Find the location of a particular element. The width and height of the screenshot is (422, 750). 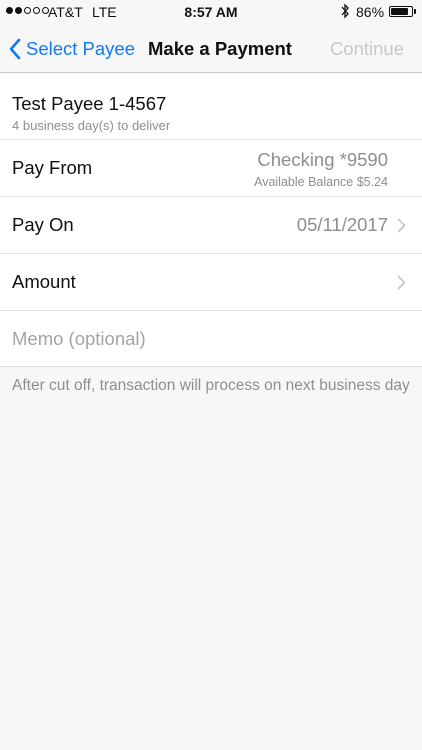

back-button: Select Payee is located at coordinates (71, 49).